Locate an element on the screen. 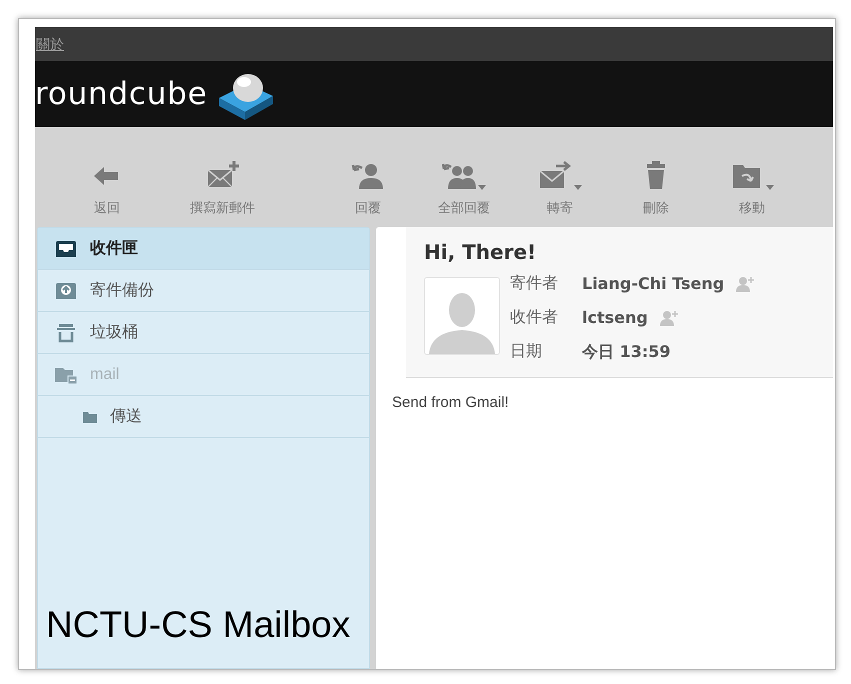 This screenshot has height=684, width=851. toolbar-button: 移動 is located at coordinates (752, 188).